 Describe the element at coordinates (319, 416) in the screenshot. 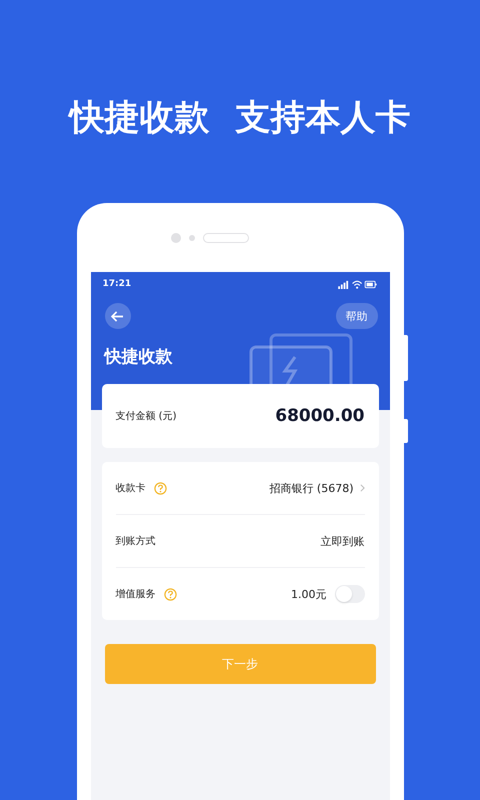

I see `amount-value: 68000.00` at that location.